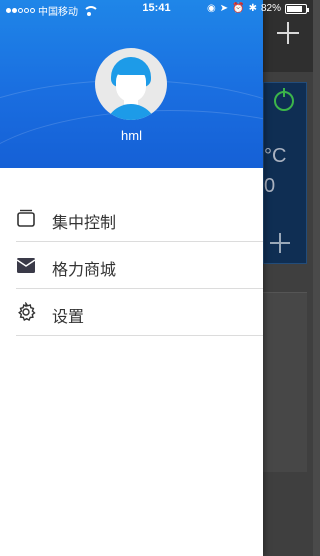  What do you see at coordinates (27, 311) in the screenshot?
I see `gear-icon` at bounding box center [27, 311].